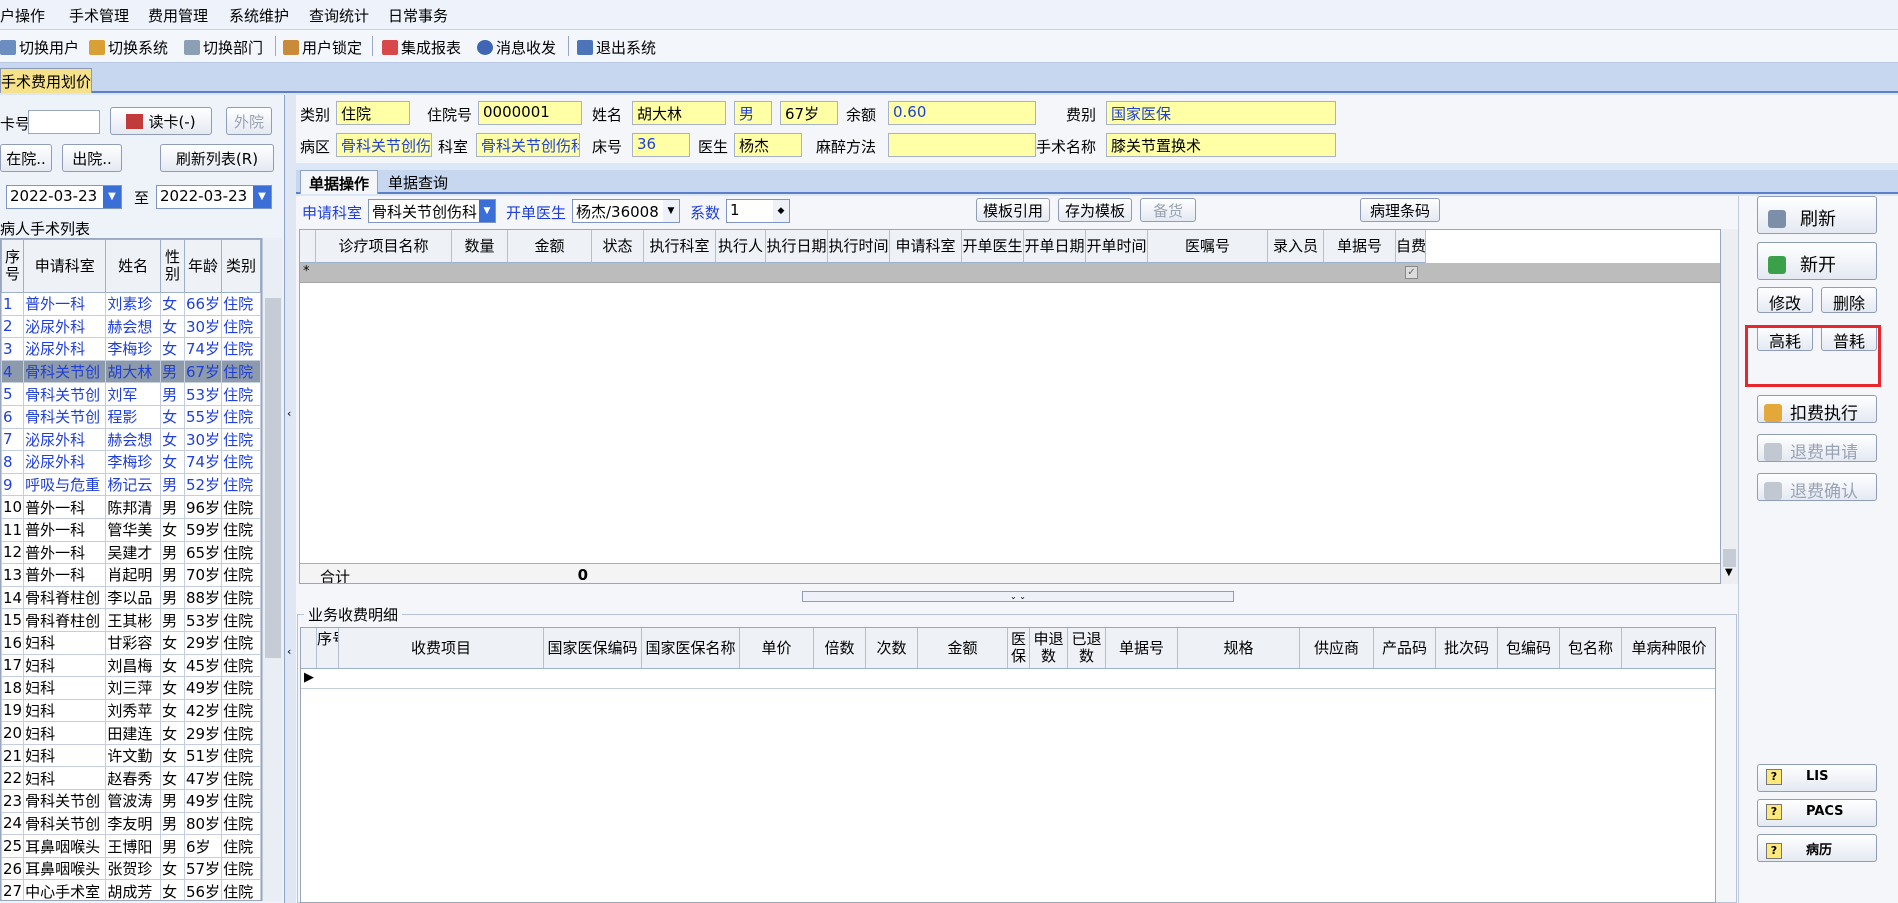 The width and height of the screenshot is (1898, 903). What do you see at coordinates (131, 326) in the screenshot?
I see `table-row: 2 泌尿外科 赫会想女 30岁 住院` at bounding box center [131, 326].